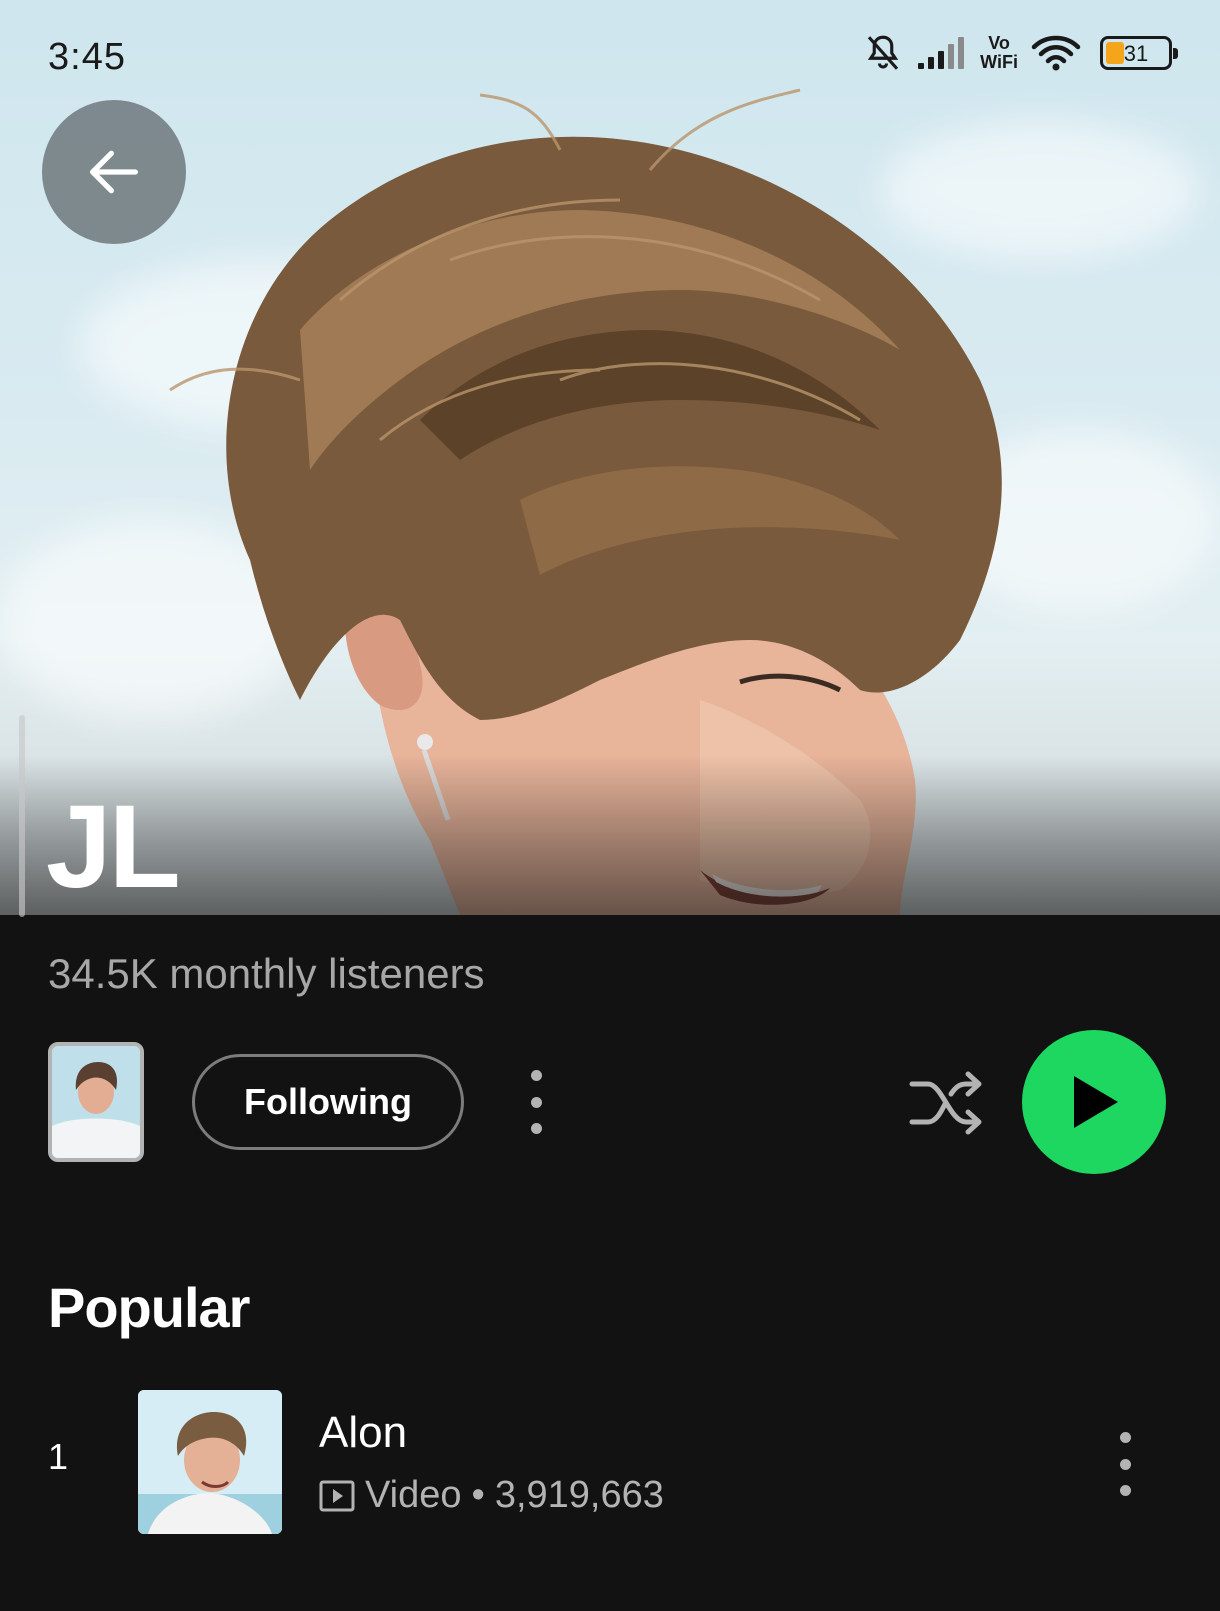 Image resolution: width=1220 pixels, height=1611 pixels. Describe the element at coordinates (941, 53) in the screenshot. I see `signal-icon` at that location.